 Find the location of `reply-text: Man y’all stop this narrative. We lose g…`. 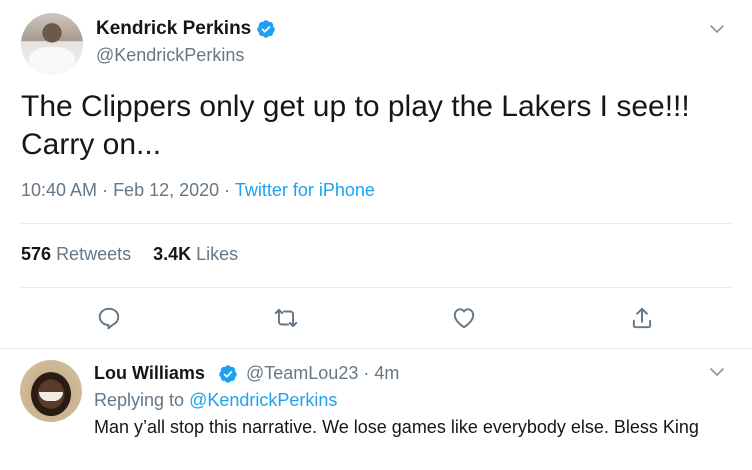

reply-text: Man y’all stop this narrative. We lose g… is located at coordinates (396, 427).